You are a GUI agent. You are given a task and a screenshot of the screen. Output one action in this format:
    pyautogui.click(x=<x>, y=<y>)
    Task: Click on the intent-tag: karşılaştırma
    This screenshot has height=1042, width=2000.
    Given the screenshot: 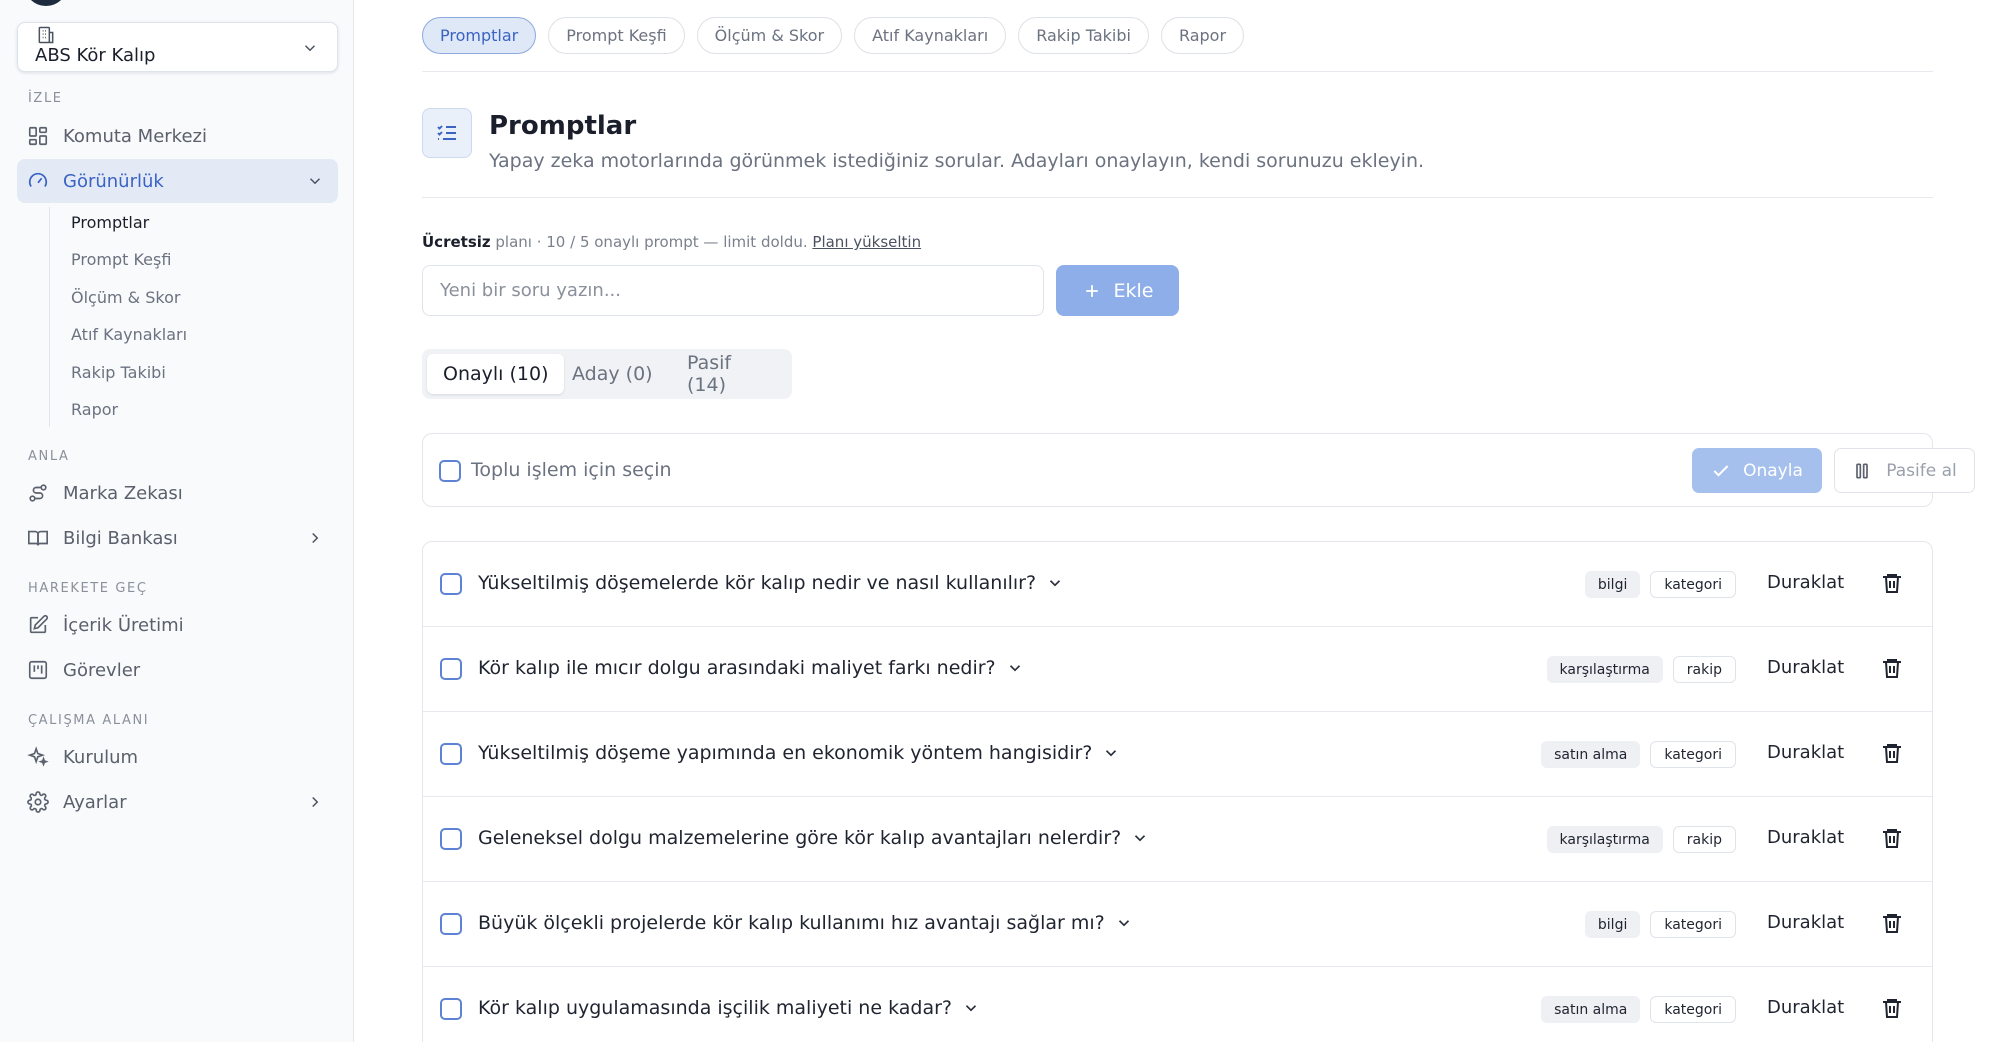 What is the action you would take?
    pyautogui.click(x=1604, y=669)
    